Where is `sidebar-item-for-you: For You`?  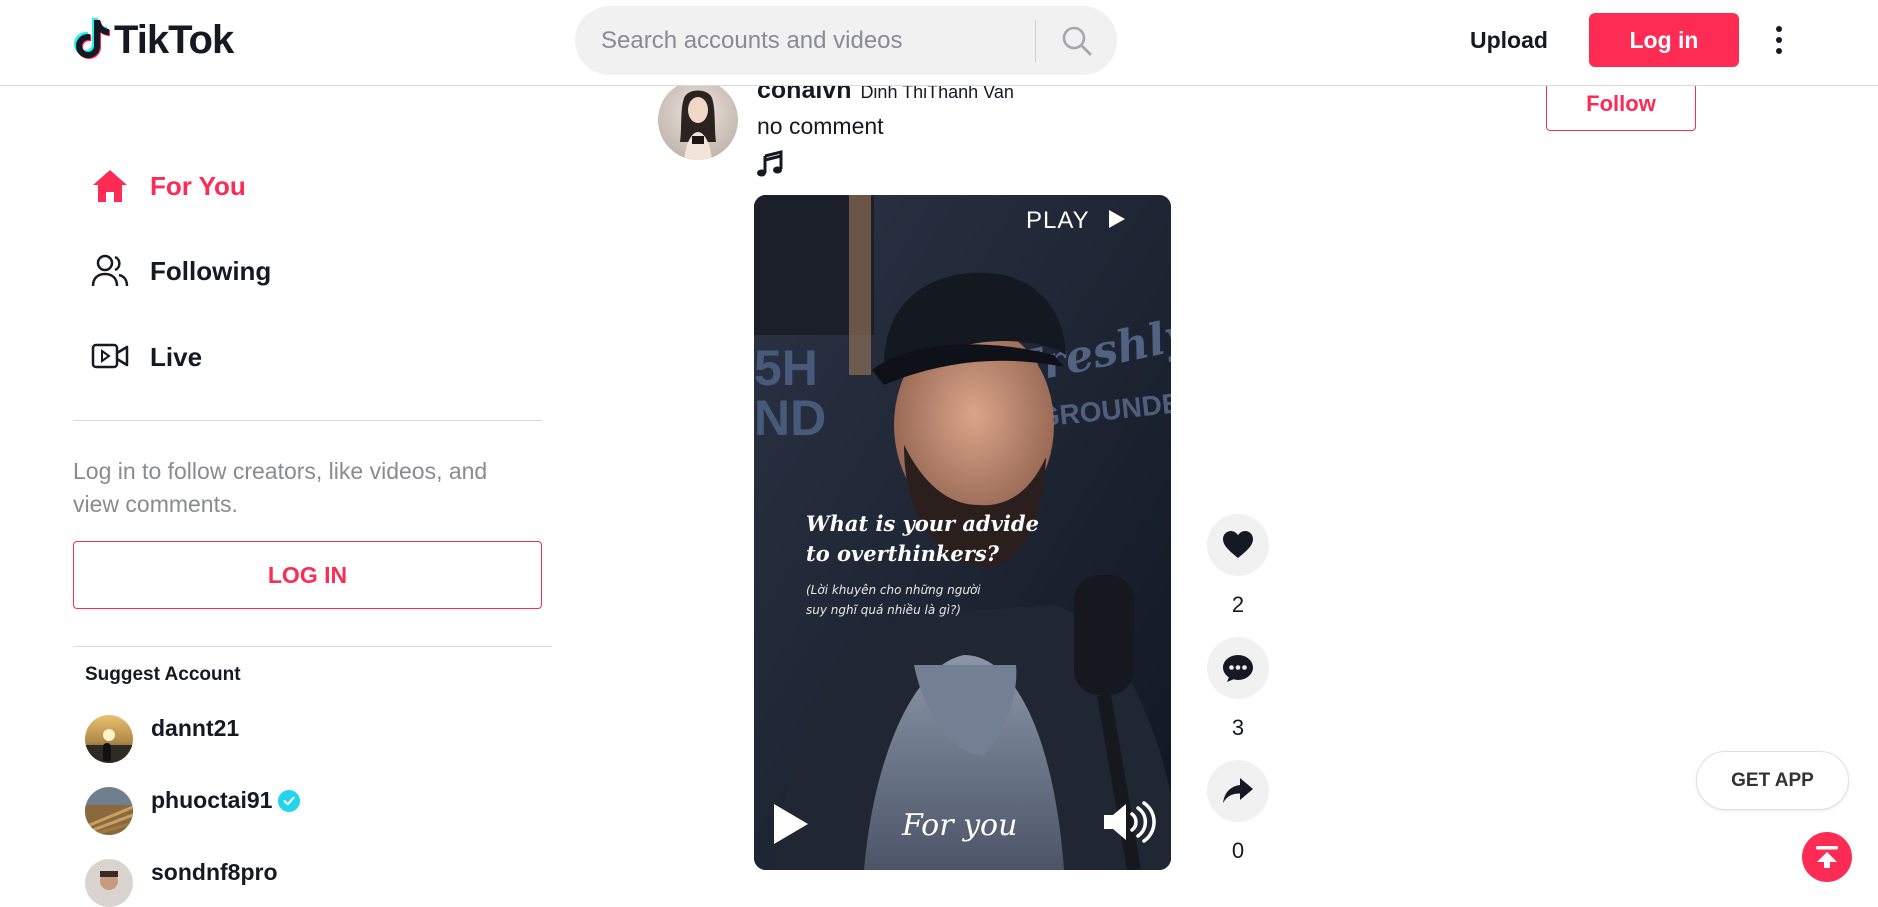
sidebar-item-for-you: For You is located at coordinates (168, 186).